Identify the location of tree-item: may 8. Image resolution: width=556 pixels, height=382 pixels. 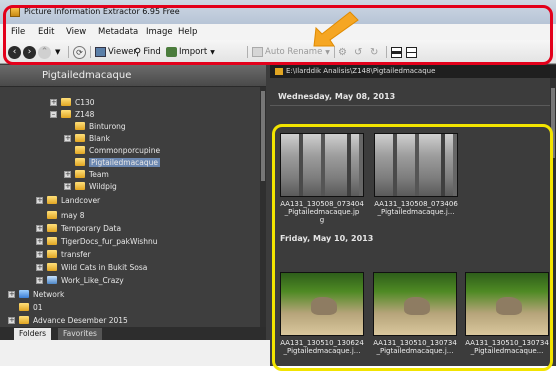
(60, 215).